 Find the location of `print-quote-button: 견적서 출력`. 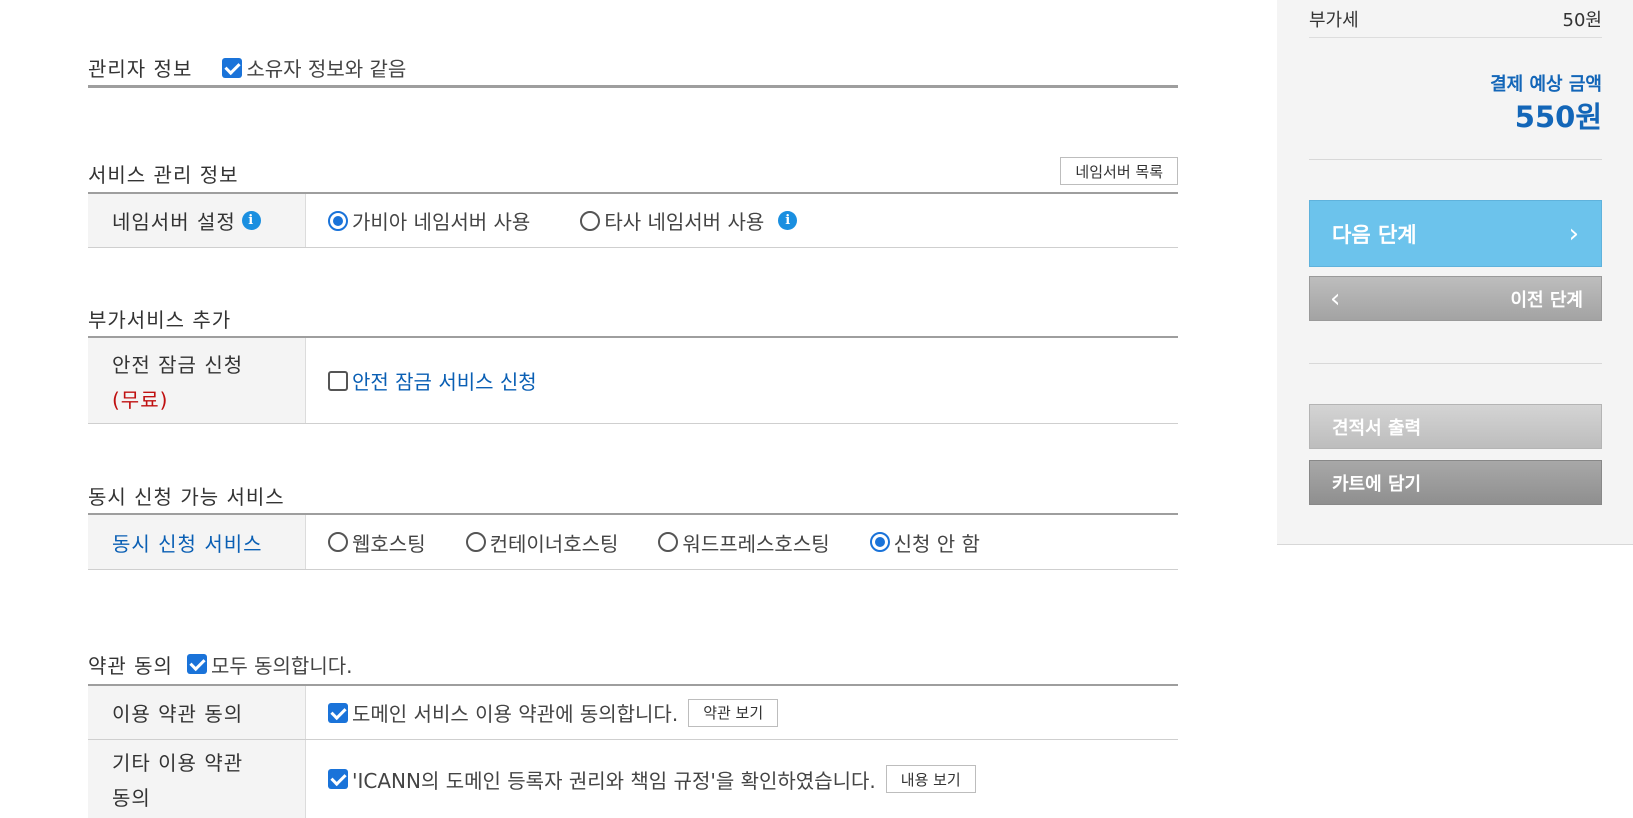

print-quote-button: 견적서 출력 is located at coordinates (1455, 426).